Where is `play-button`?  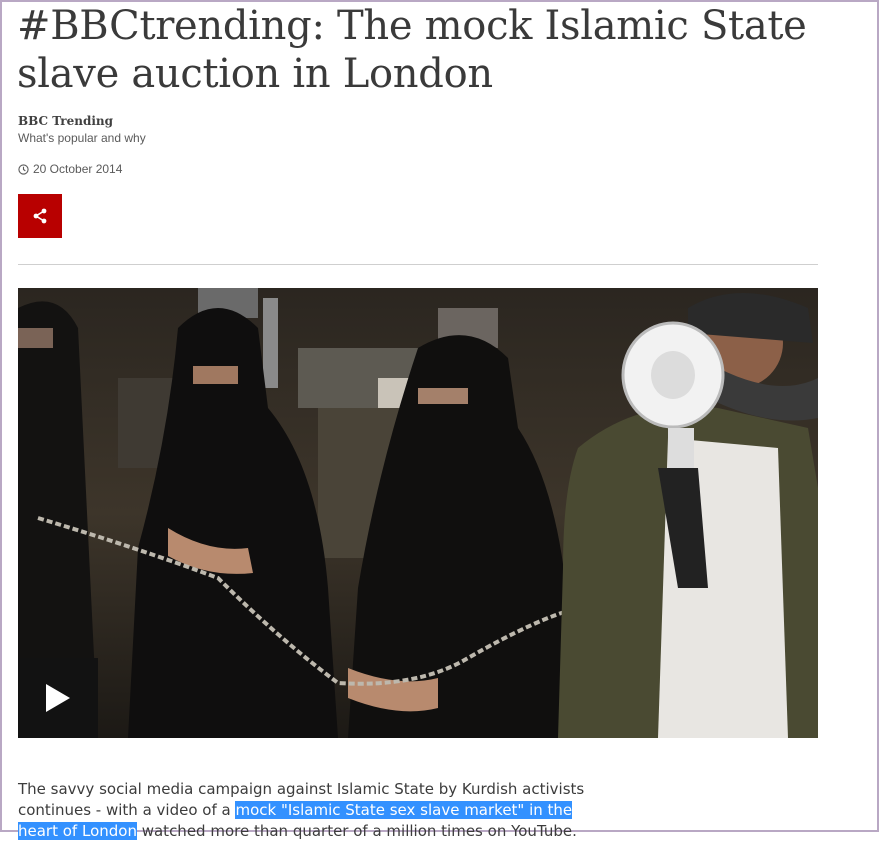 play-button is located at coordinates (58, 698).